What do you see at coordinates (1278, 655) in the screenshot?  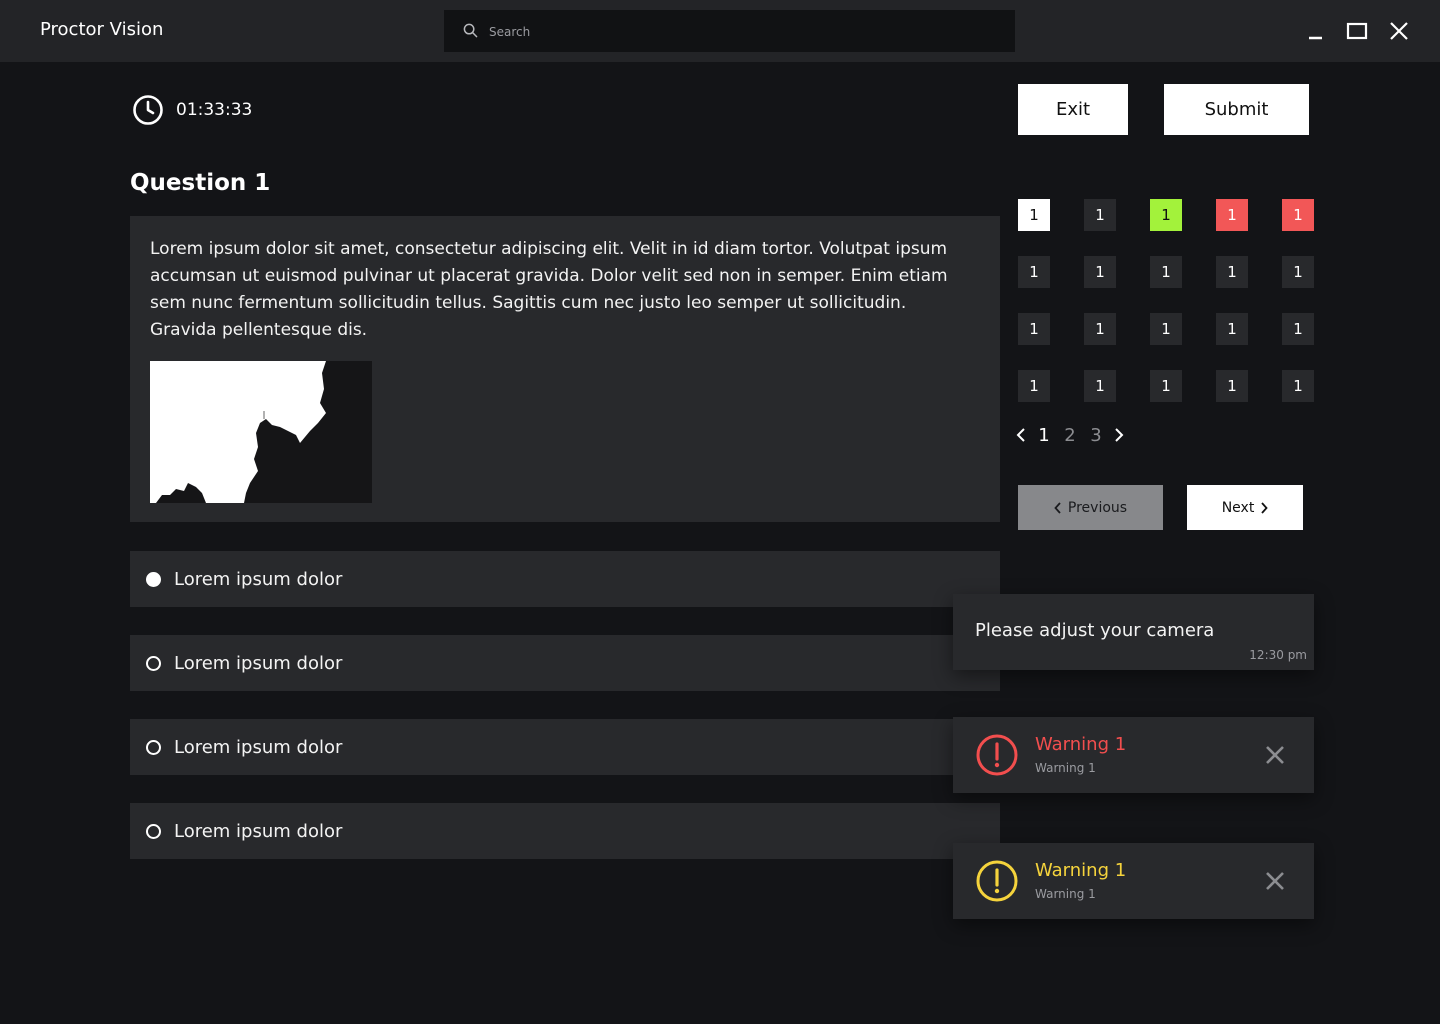 I see `message-timestamp: 12:30 pm` at bounding box center [1278, 655].